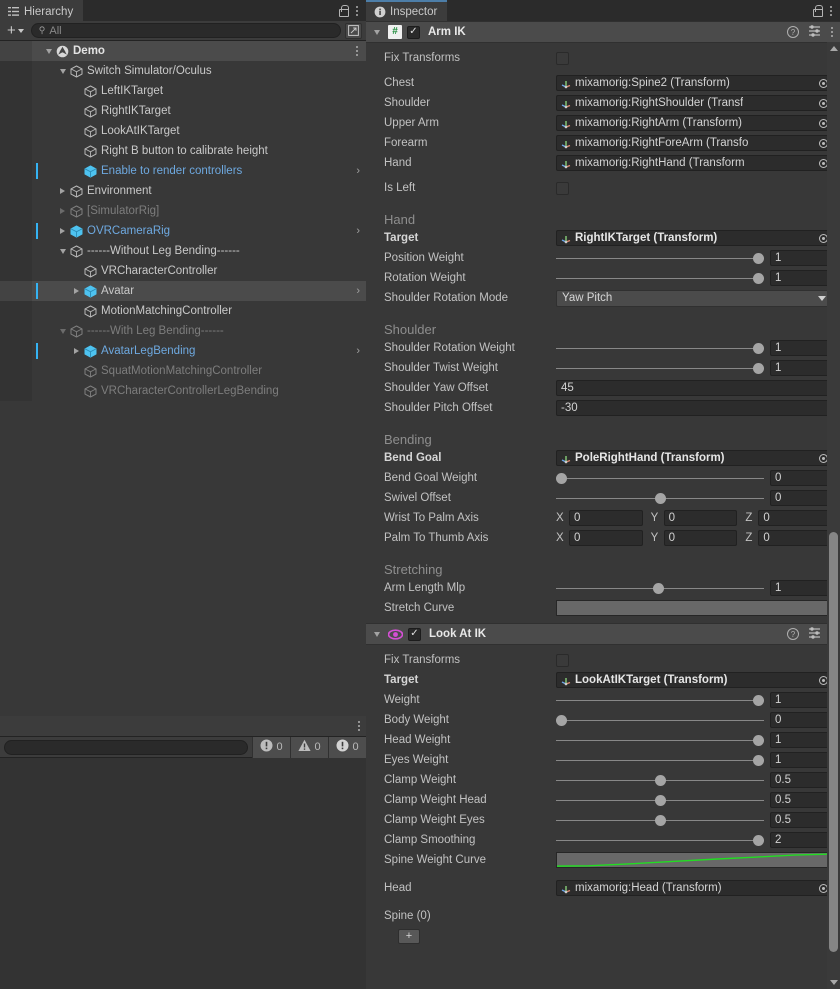 This screenshot has width=840, height=989. Describe the element at coordinates (801, 498) in the screenshot. I see `swivel-offset-value: 0` at that location.